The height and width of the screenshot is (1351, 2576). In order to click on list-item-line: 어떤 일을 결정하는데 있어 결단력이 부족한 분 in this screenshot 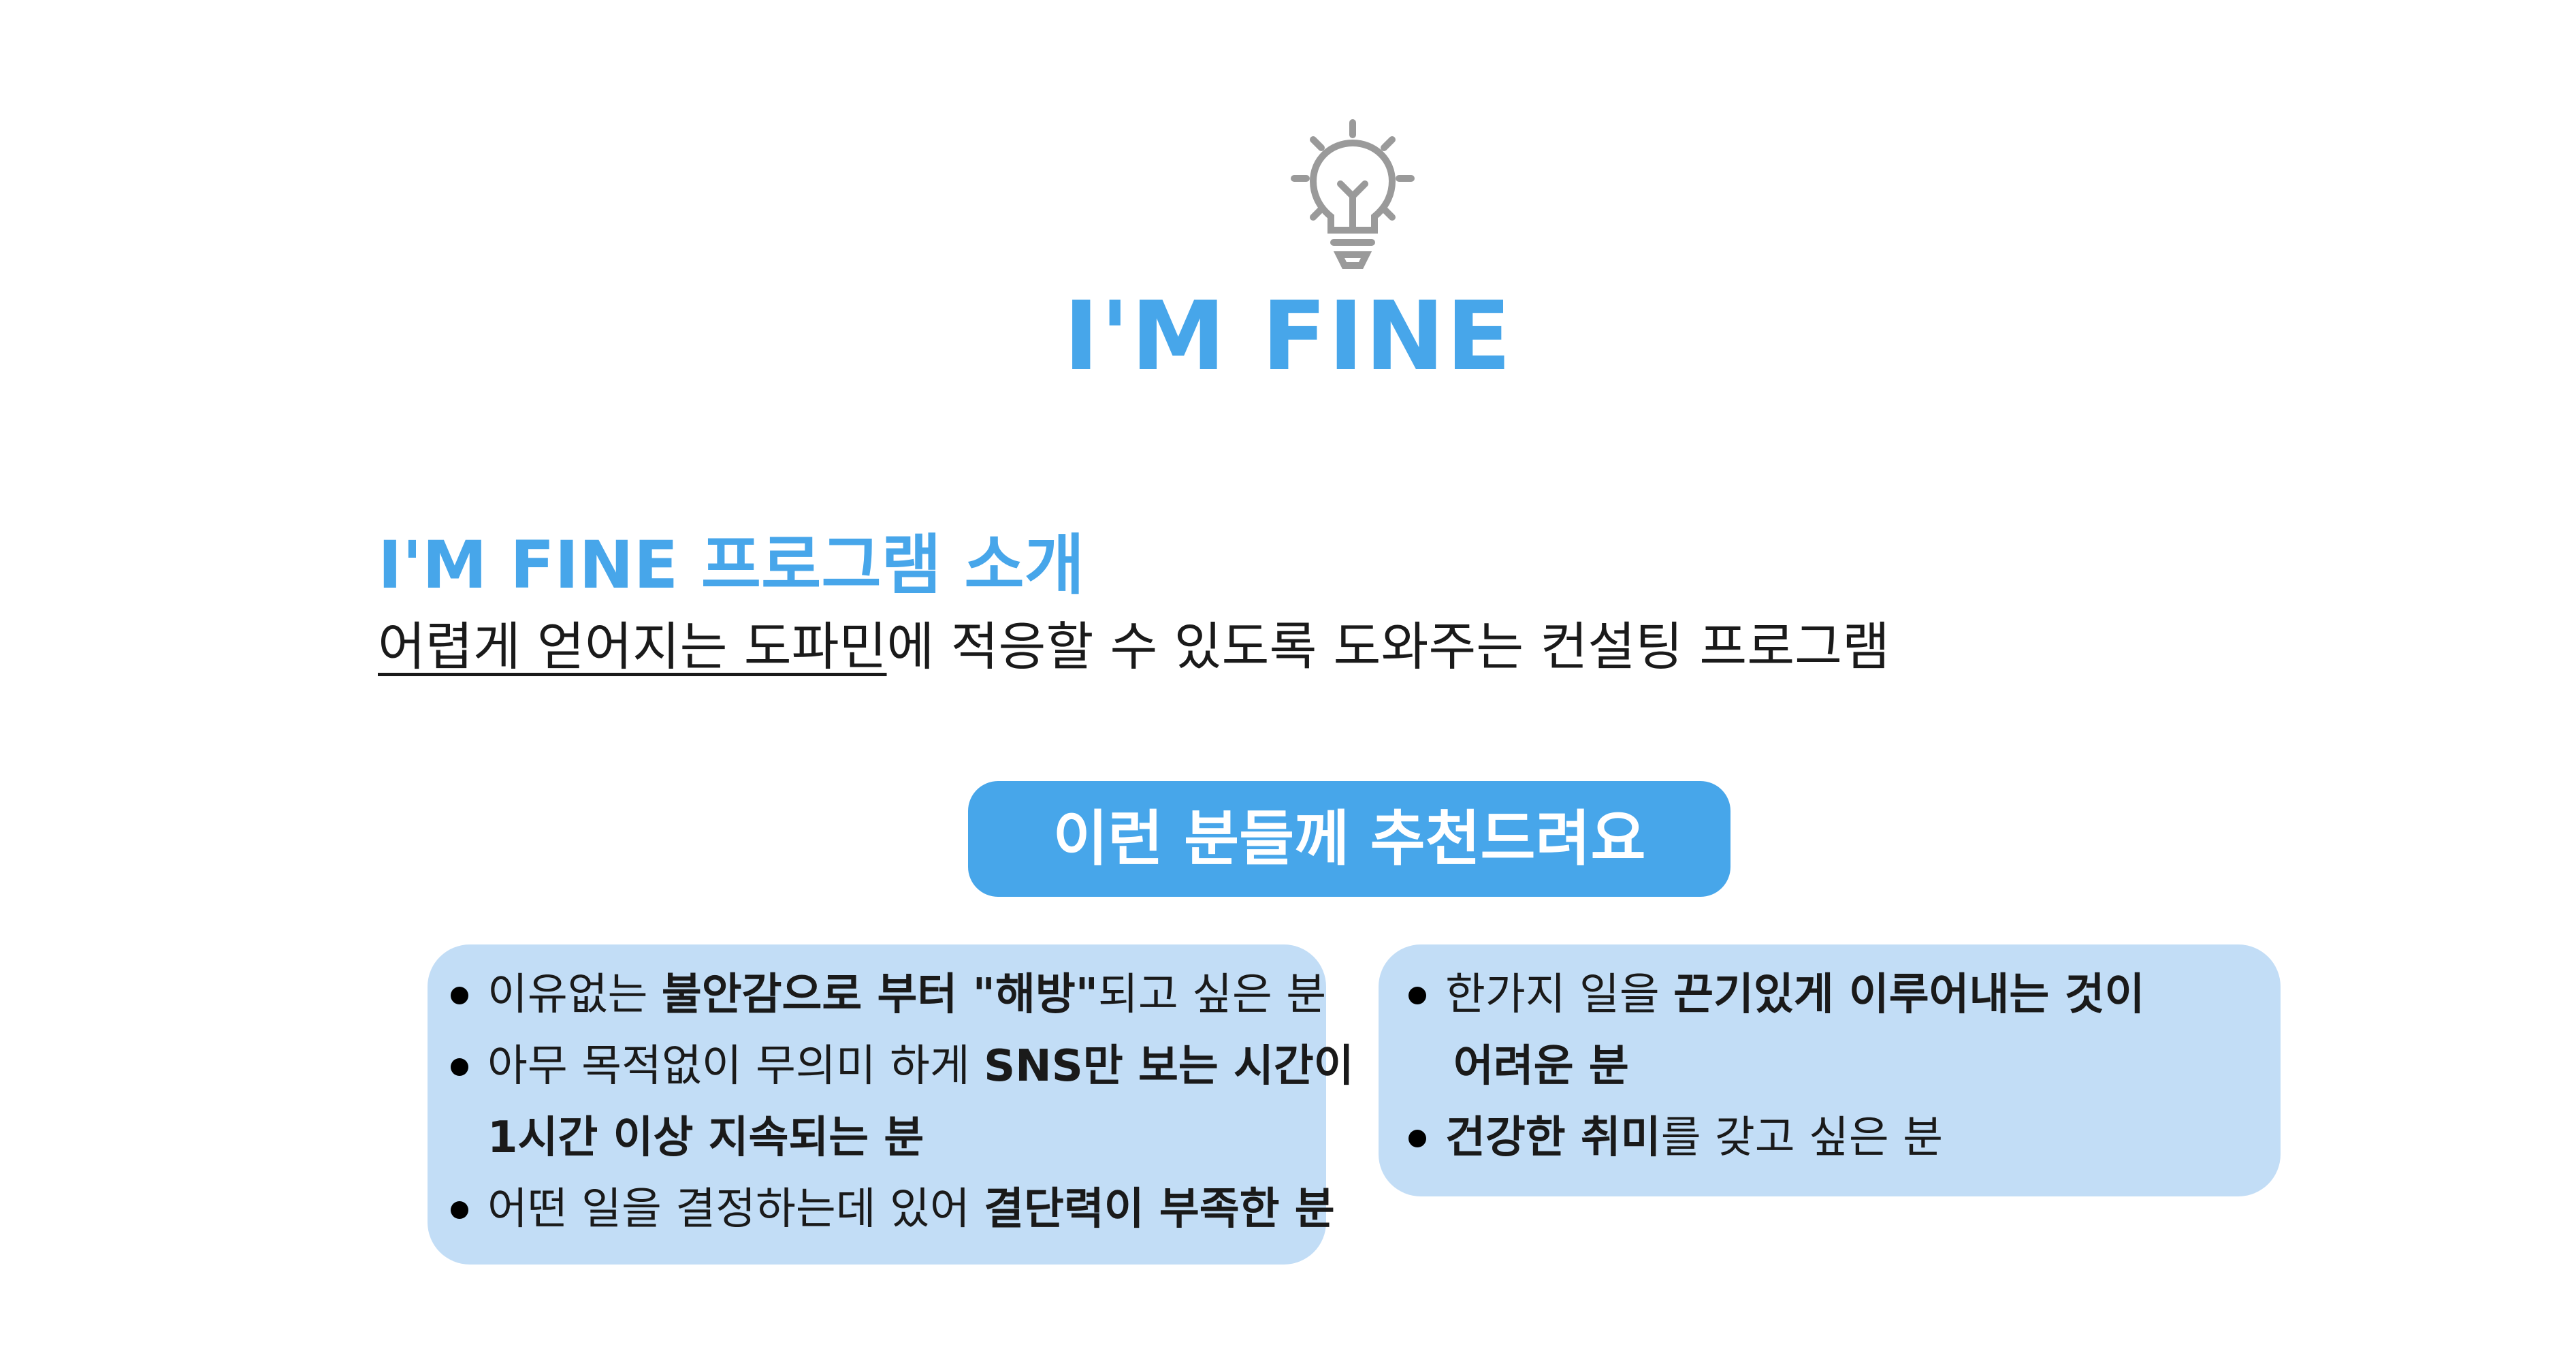, I will do `click(921, 1209)`.